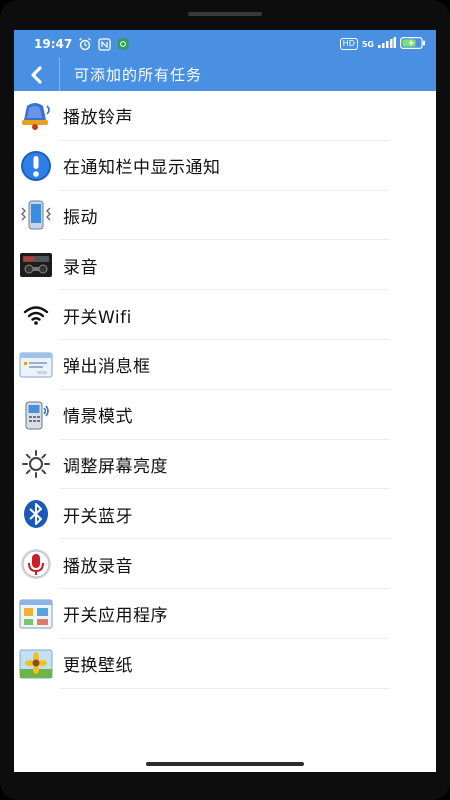 Image resolution: width=450 pixels, height=800 pixels. I want to click on chevron-left-icon, so click(36, 74).